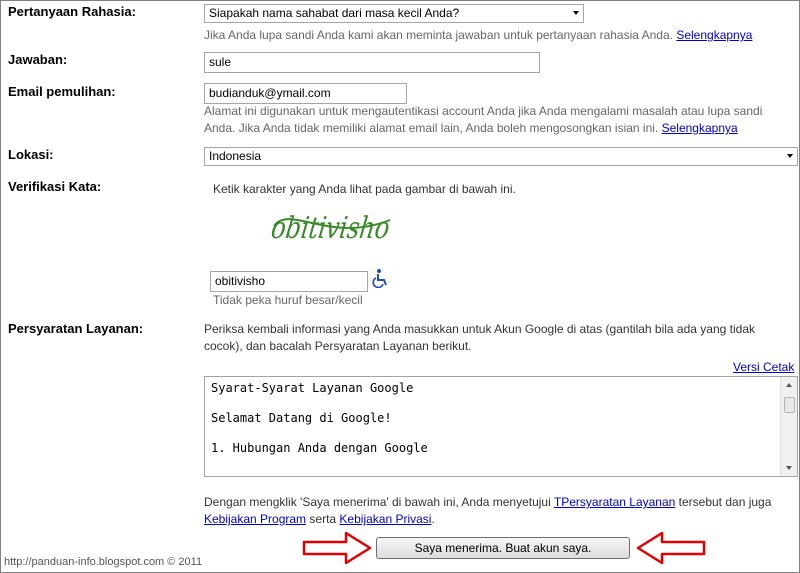 This screenshot has width=800, height=573. I want to click on terms-label: Persyaratan Layanan:, so click(76, 328).